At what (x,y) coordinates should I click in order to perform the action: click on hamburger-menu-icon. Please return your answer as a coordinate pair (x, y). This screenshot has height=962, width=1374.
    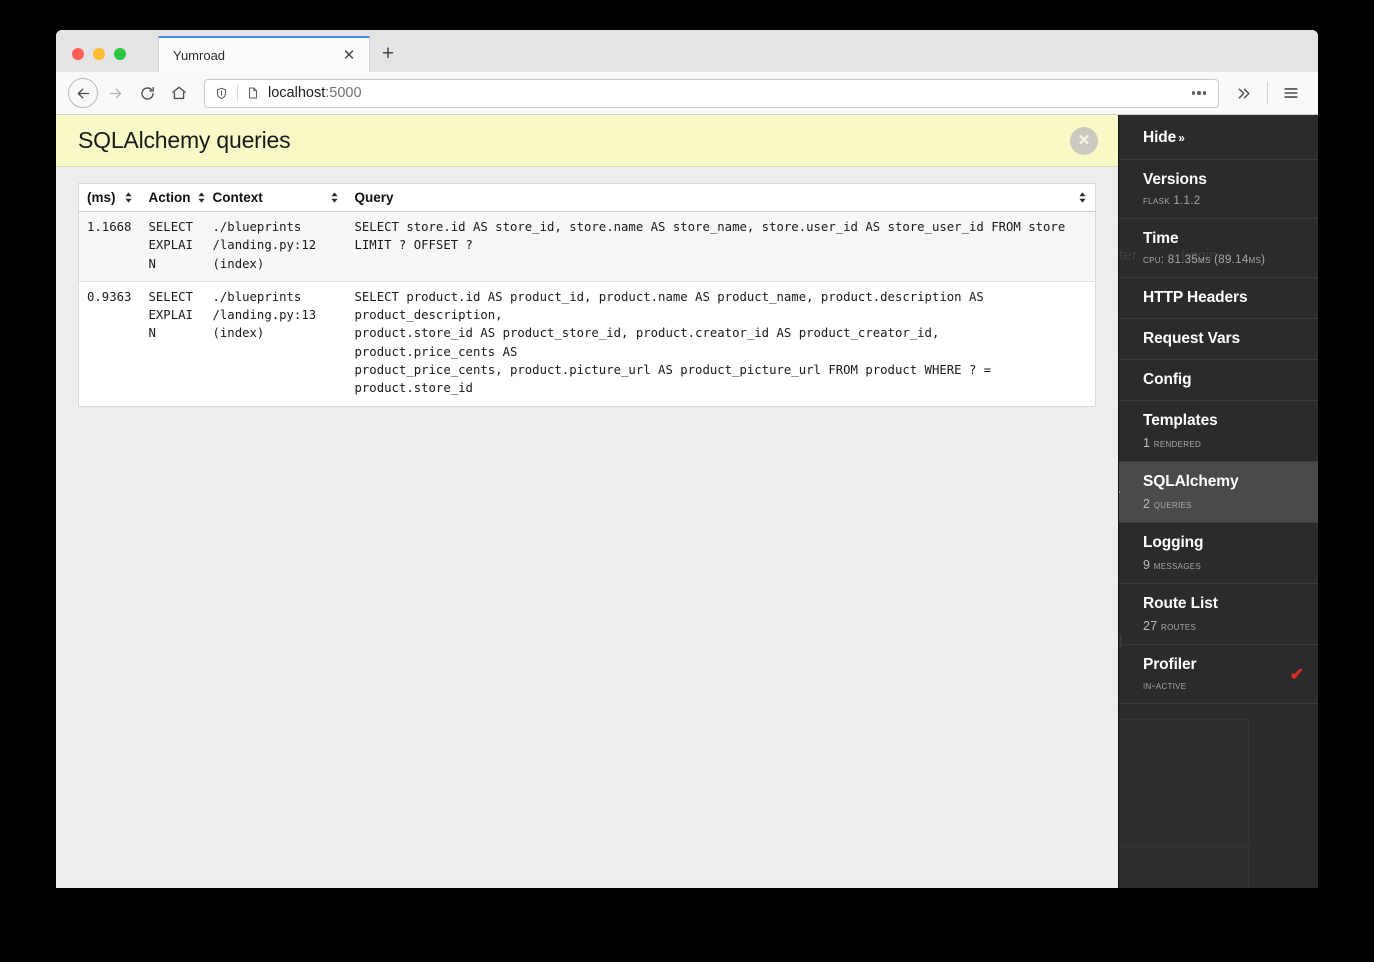
    Looking at the image, I should click on (1291, 93).